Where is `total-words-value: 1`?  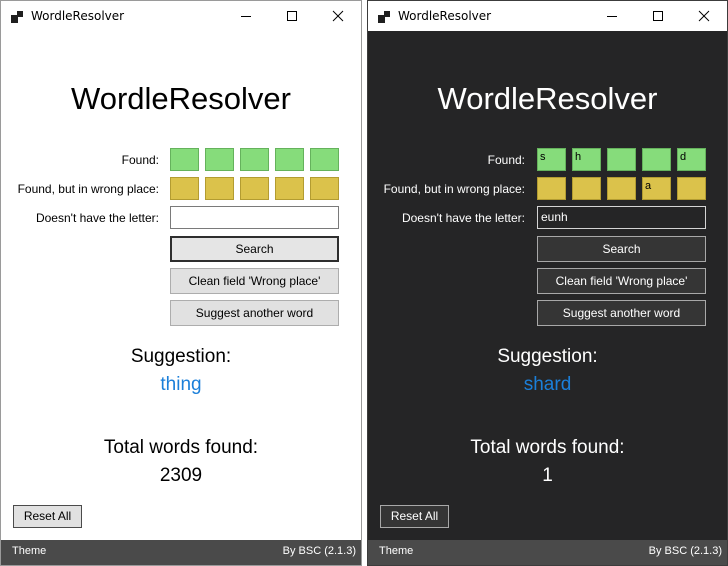 total-words-value: 1 is located at coordinates (547, 475).